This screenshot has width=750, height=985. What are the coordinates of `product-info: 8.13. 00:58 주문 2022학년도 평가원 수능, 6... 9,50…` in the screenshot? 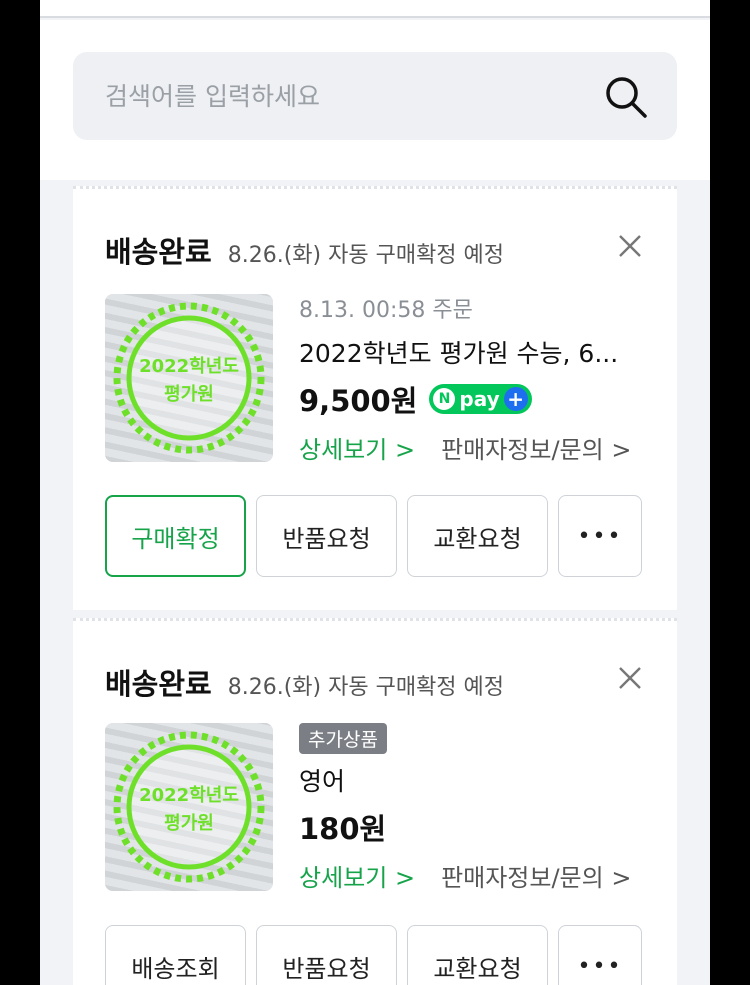 It's located at (465, 378).